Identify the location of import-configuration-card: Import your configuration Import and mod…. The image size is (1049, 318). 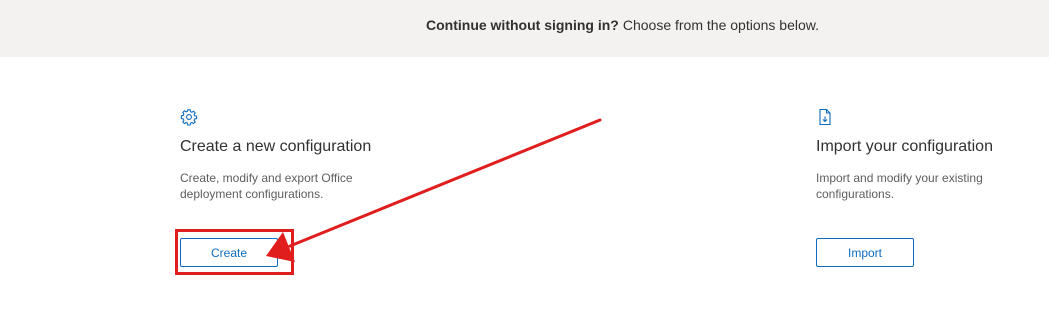
(932, 187).